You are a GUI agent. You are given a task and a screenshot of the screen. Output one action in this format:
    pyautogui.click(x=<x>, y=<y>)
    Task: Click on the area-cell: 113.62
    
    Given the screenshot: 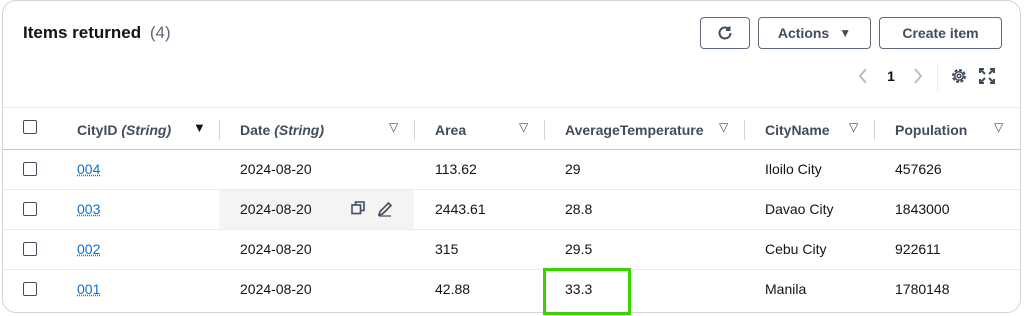 What is the action you would take?
    pyautogui.click(x=479, y=170)
    